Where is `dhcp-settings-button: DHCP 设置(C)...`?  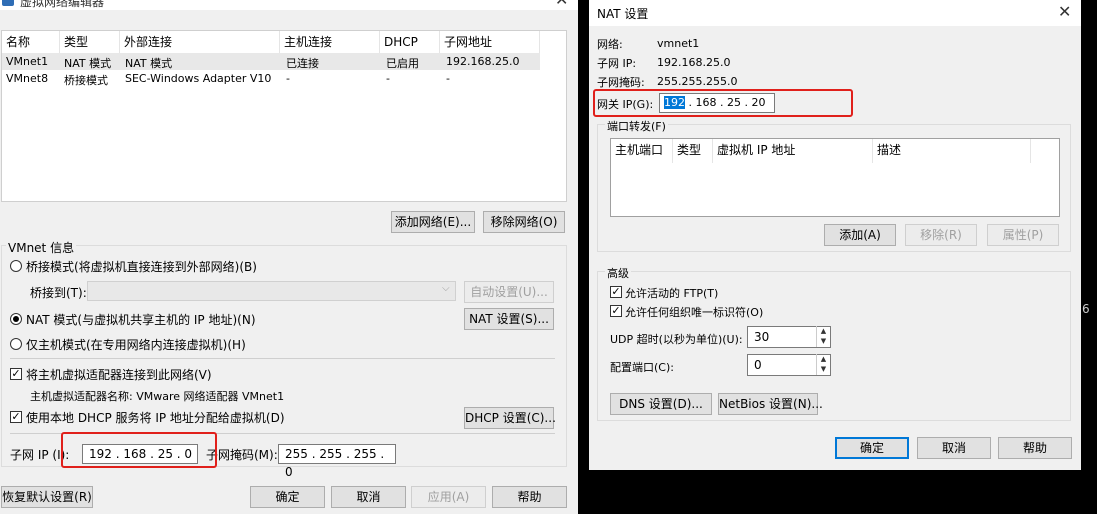
dhcp-settings-button: DHCP 设置(C)... is located at coordinates (510, 418).